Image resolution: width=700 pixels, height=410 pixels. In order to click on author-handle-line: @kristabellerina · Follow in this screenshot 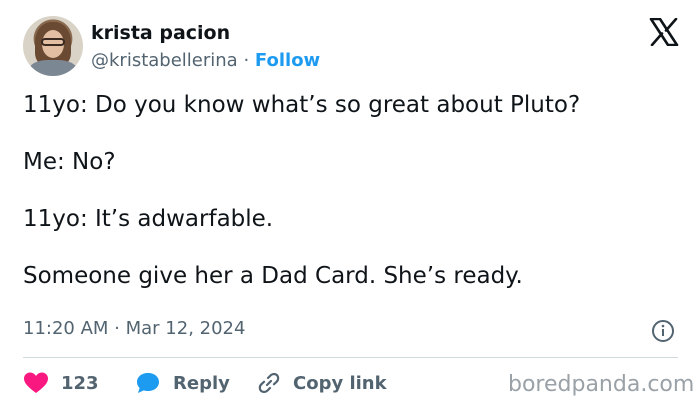, I will do `click(205, 60)`.